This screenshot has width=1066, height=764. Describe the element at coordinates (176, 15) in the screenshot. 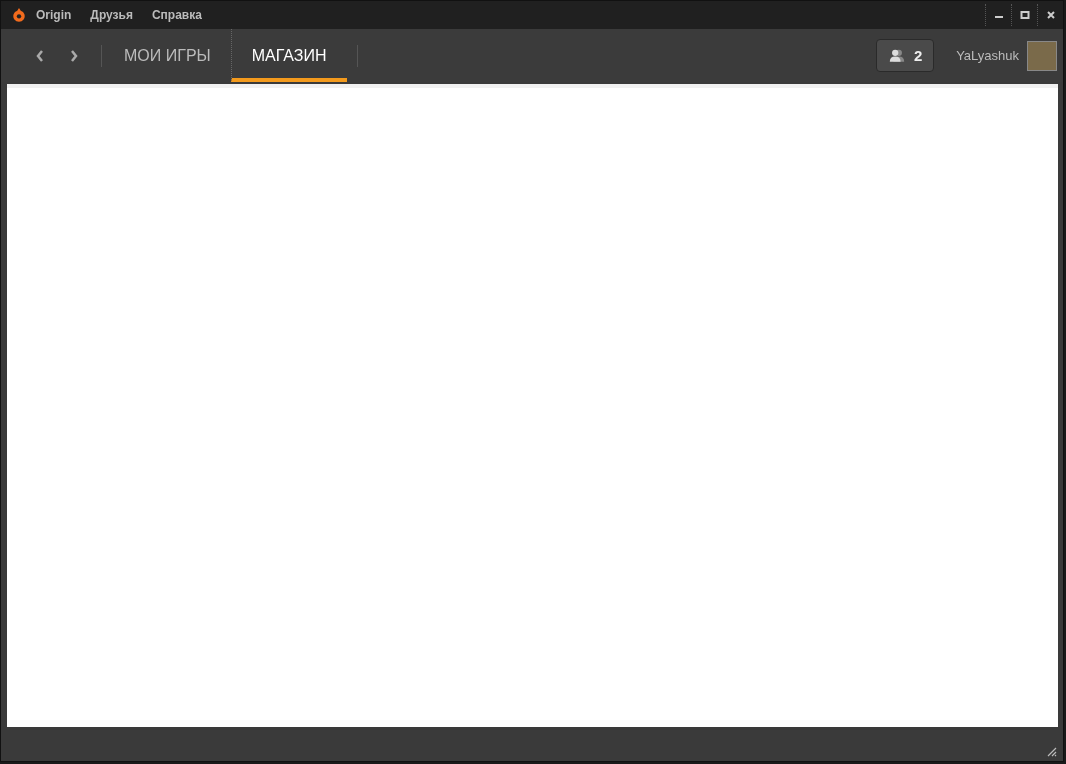

I see `menu-item: Справка` at that location.